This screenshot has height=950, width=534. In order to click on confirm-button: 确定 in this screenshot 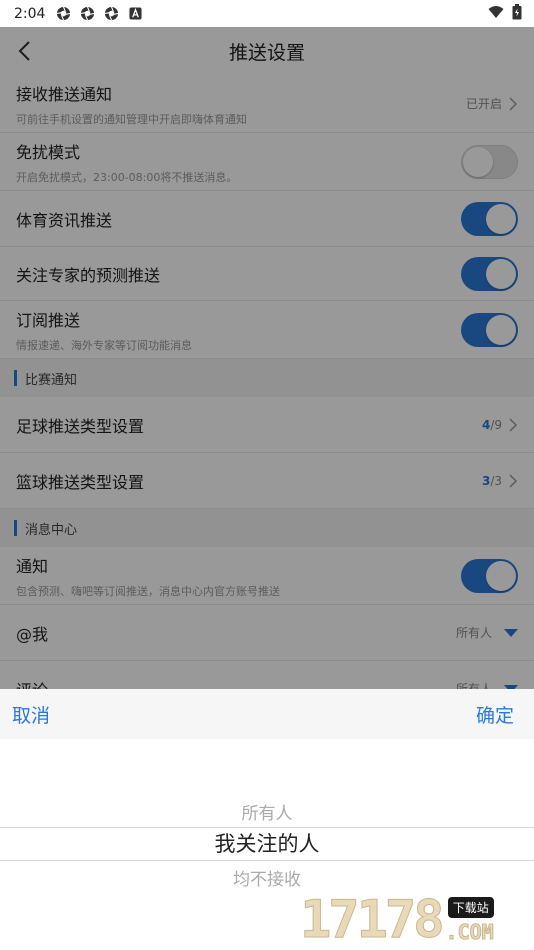, I will do `click(495, 714)`.